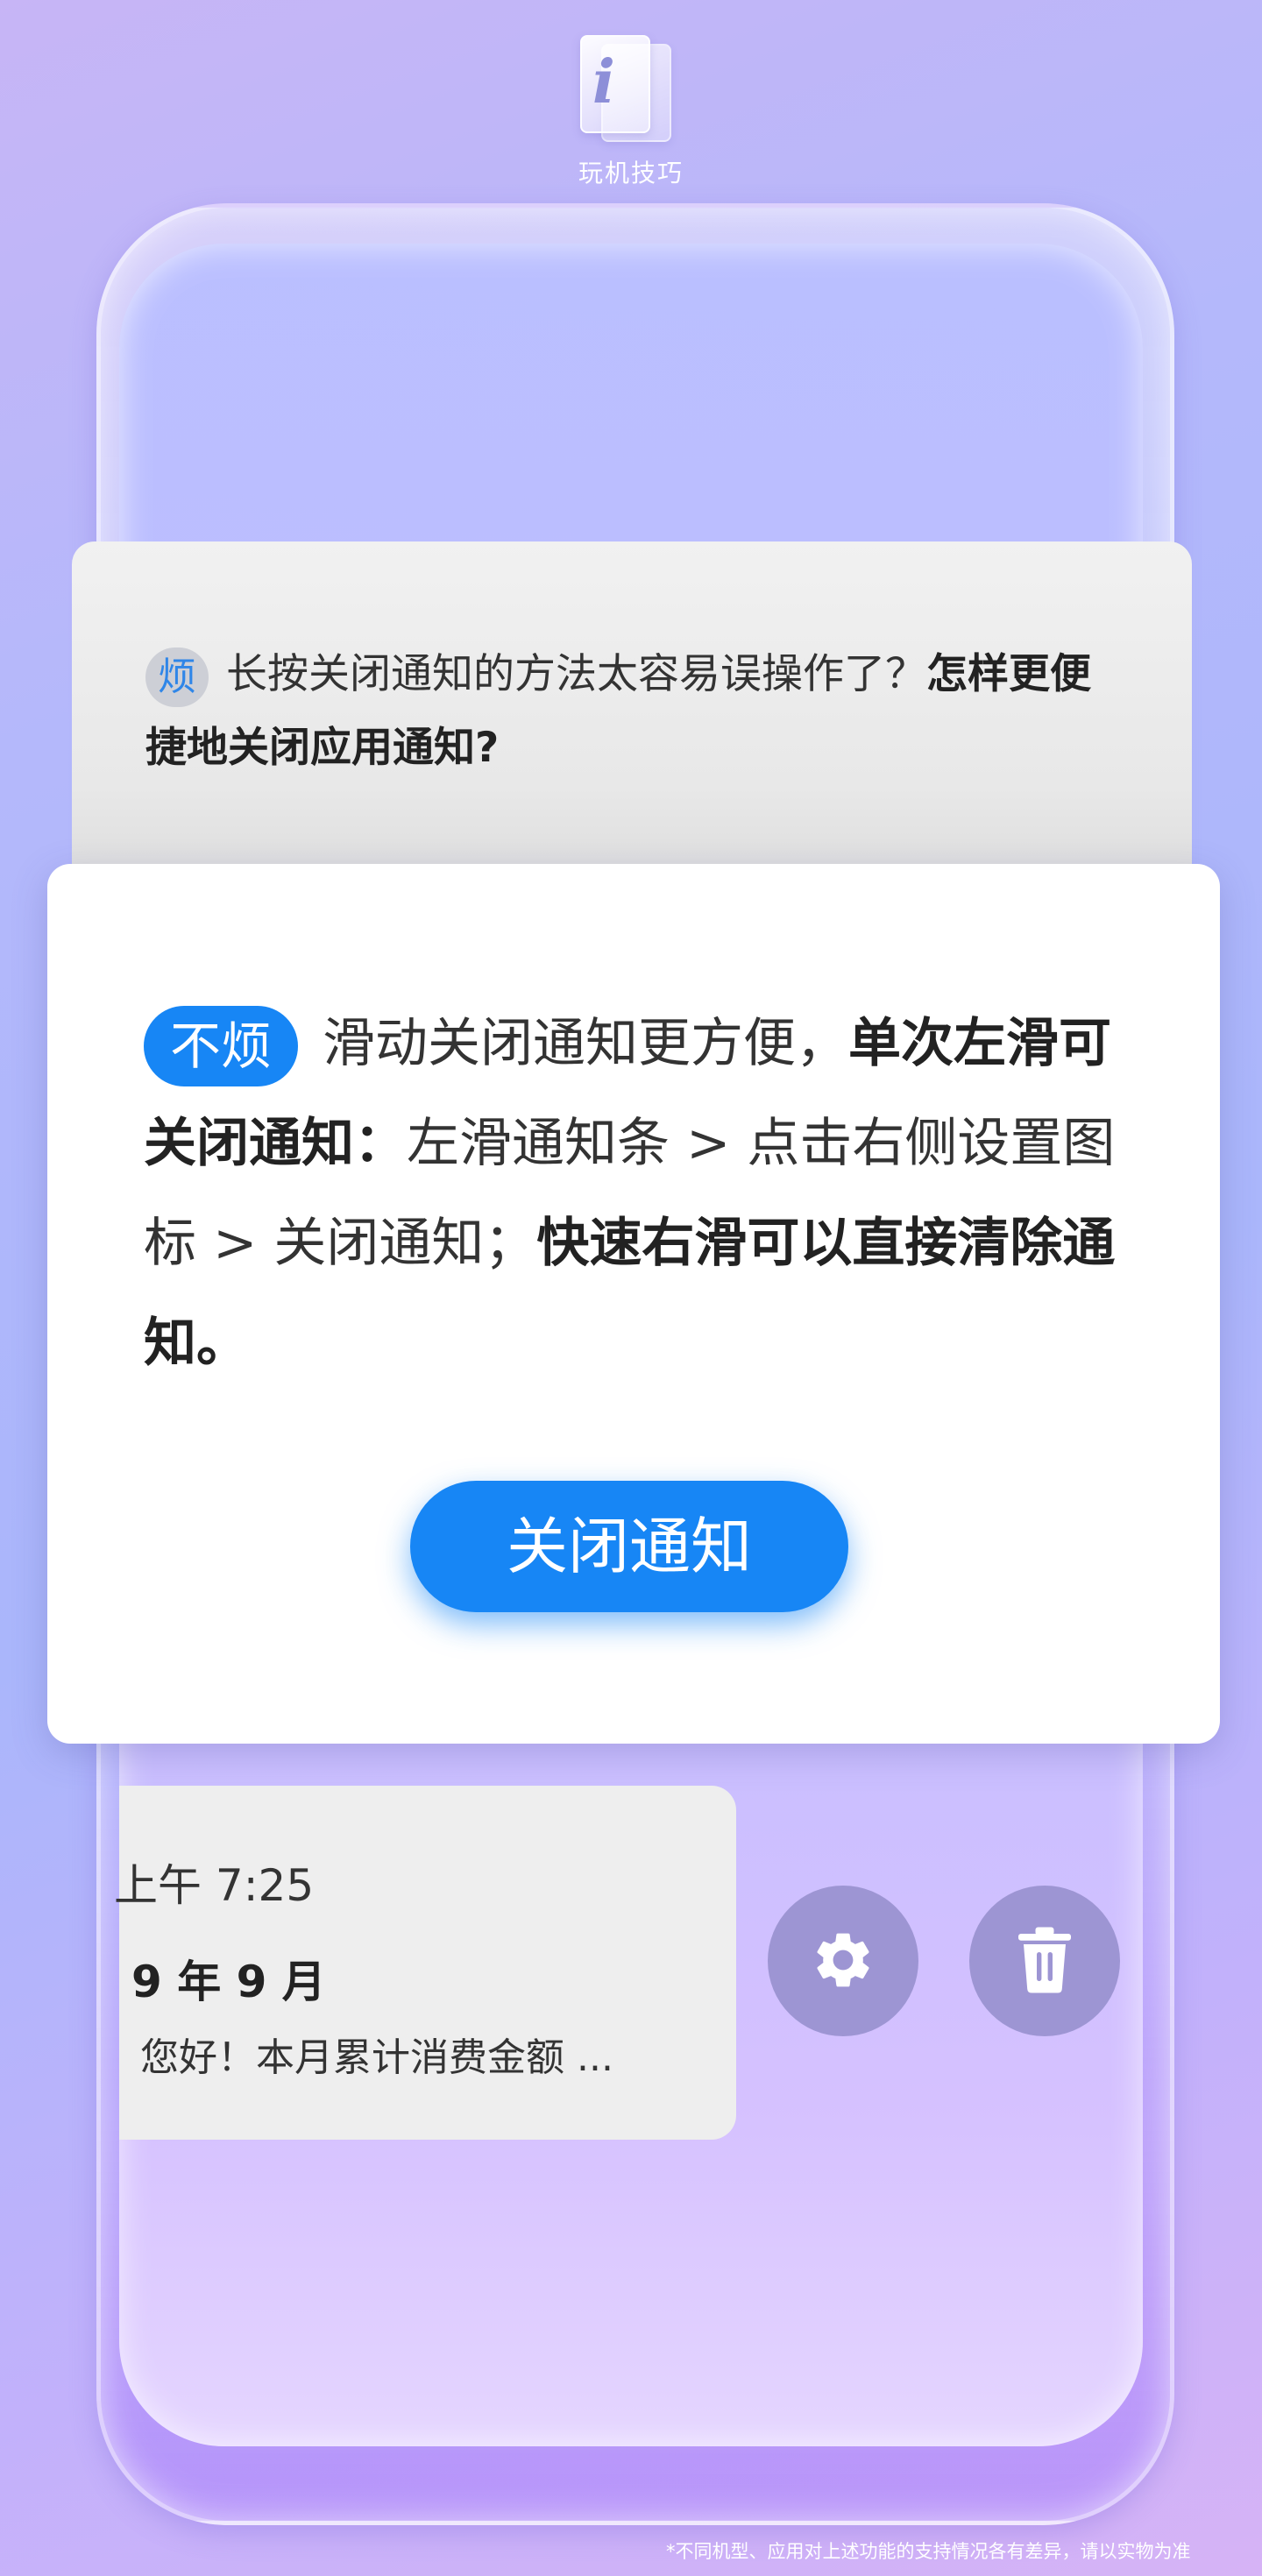 This screenshot has width=1262, height=2576. Describe the element at coordinates (576, 674) in the screenshot. I see `problem-text-normal: 长按关闭通知的方法太容易误操作了？` at that location.